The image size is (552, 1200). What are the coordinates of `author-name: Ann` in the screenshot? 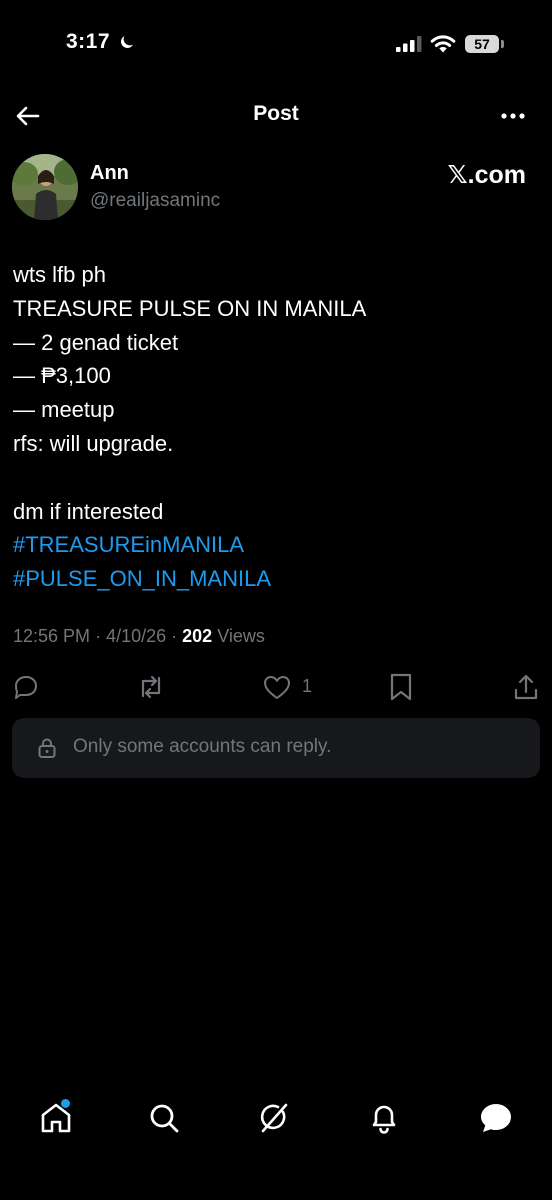 It's located at (109, 173).